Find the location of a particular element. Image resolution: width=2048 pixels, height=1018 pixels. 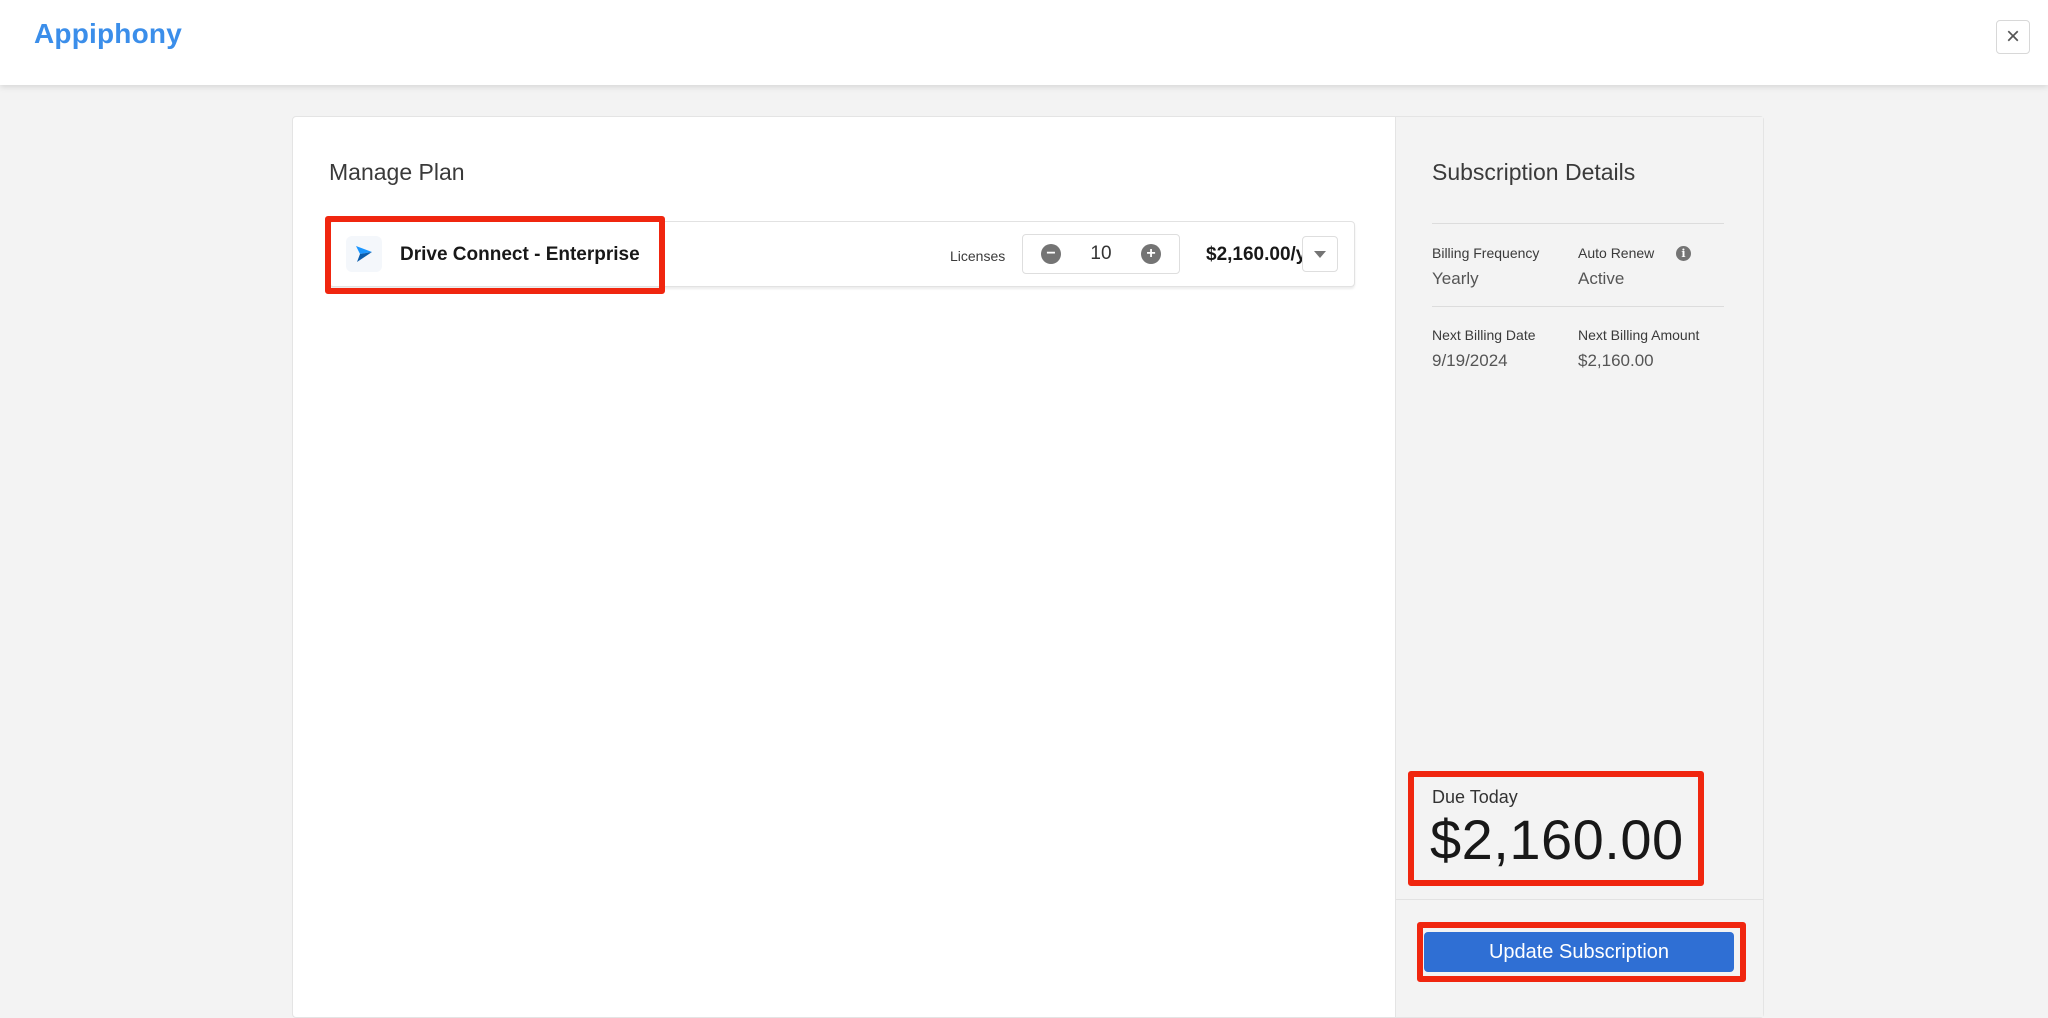

increment-symbol: + is located at coordinates (1151, 253).